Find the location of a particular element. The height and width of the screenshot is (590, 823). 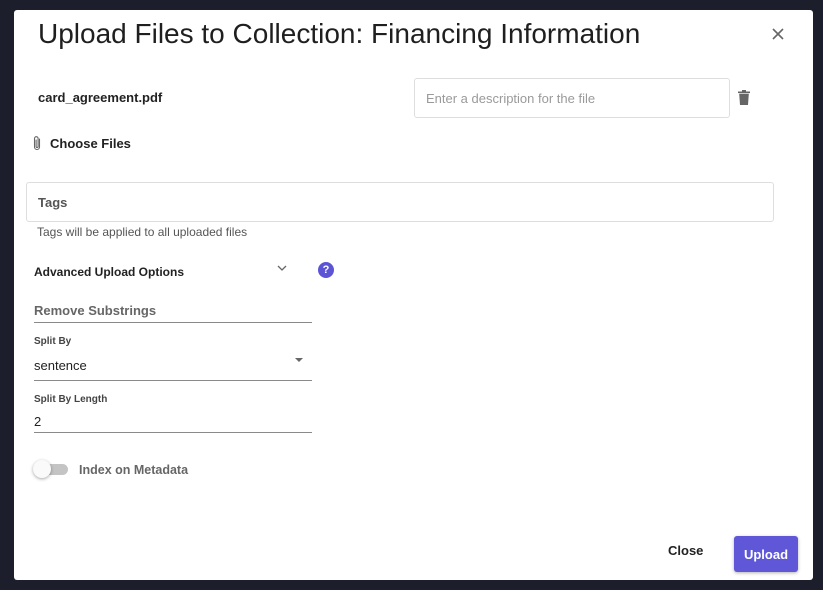

close-button: Close is located at coordinates (685, 550).